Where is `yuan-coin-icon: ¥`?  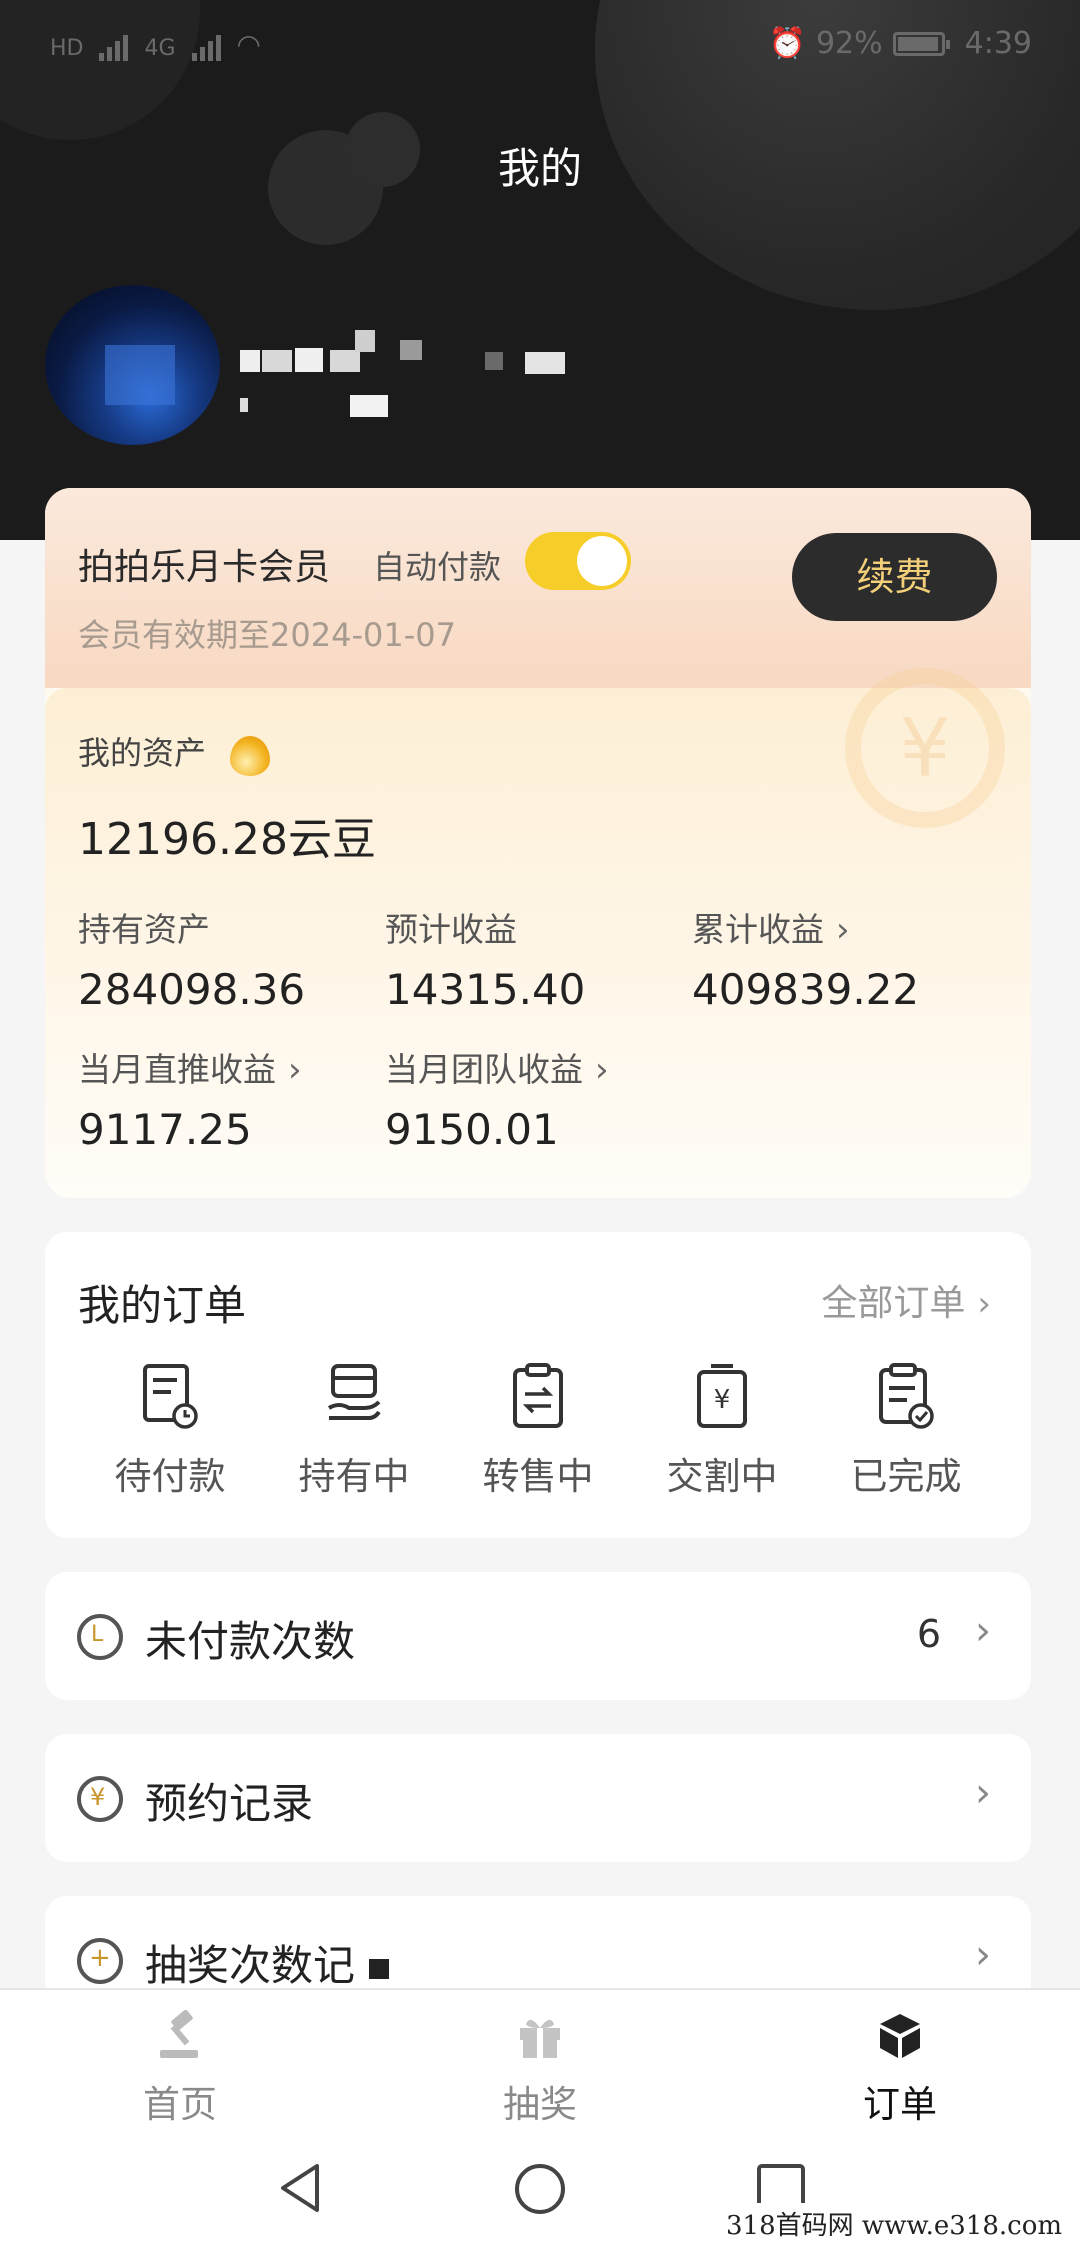
yuan-coin-icon: ¥ is located at coordinates (100, 1799).